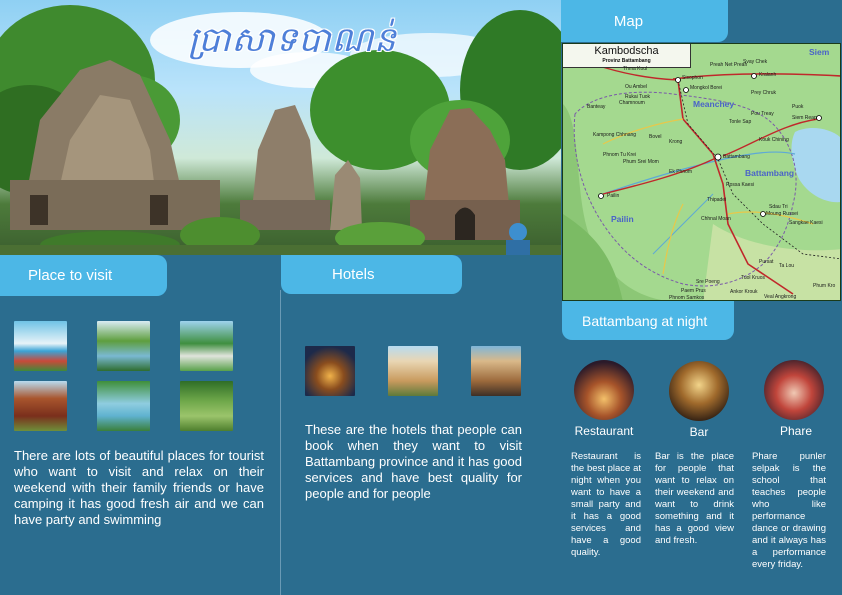 The image size is (842, 595). What do you see at coordinates (645, 320) in the screenshot?
I see `tab-battambang-at-night-label: Battambang at night` at bounding box center [645, 320].